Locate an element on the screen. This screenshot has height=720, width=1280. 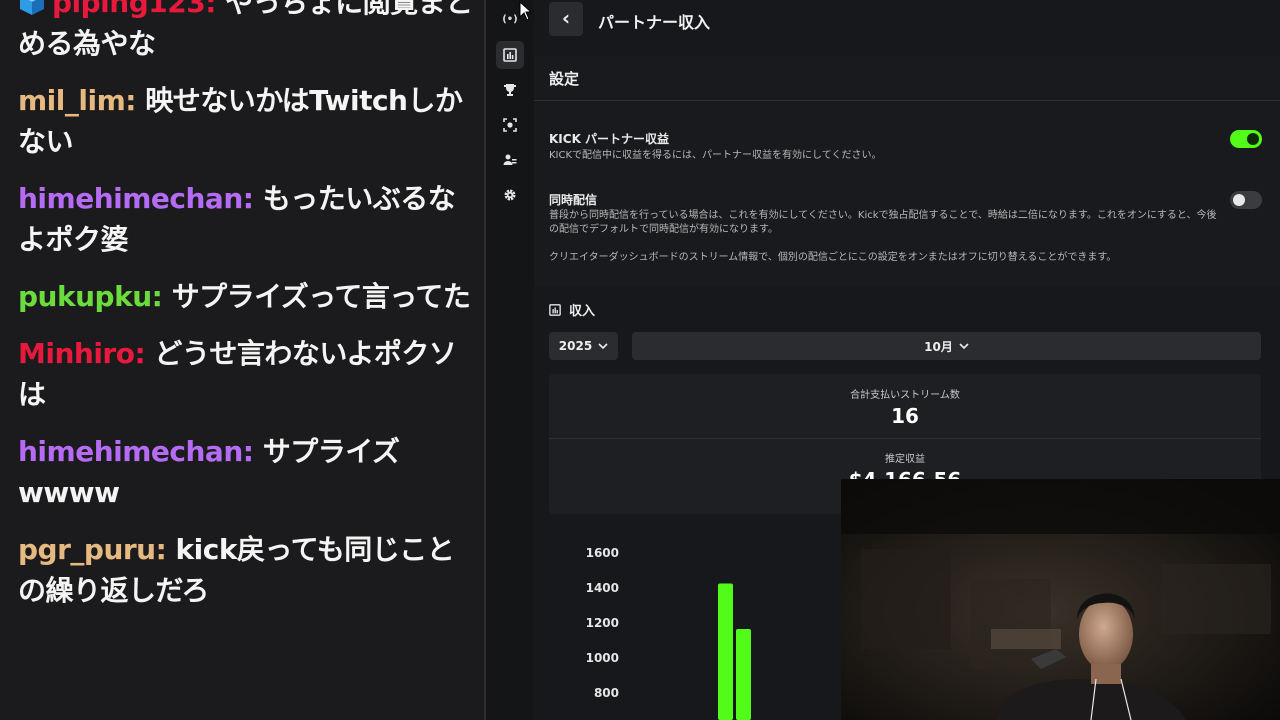
cube-badge-icon is located at coordinates (32, 7).